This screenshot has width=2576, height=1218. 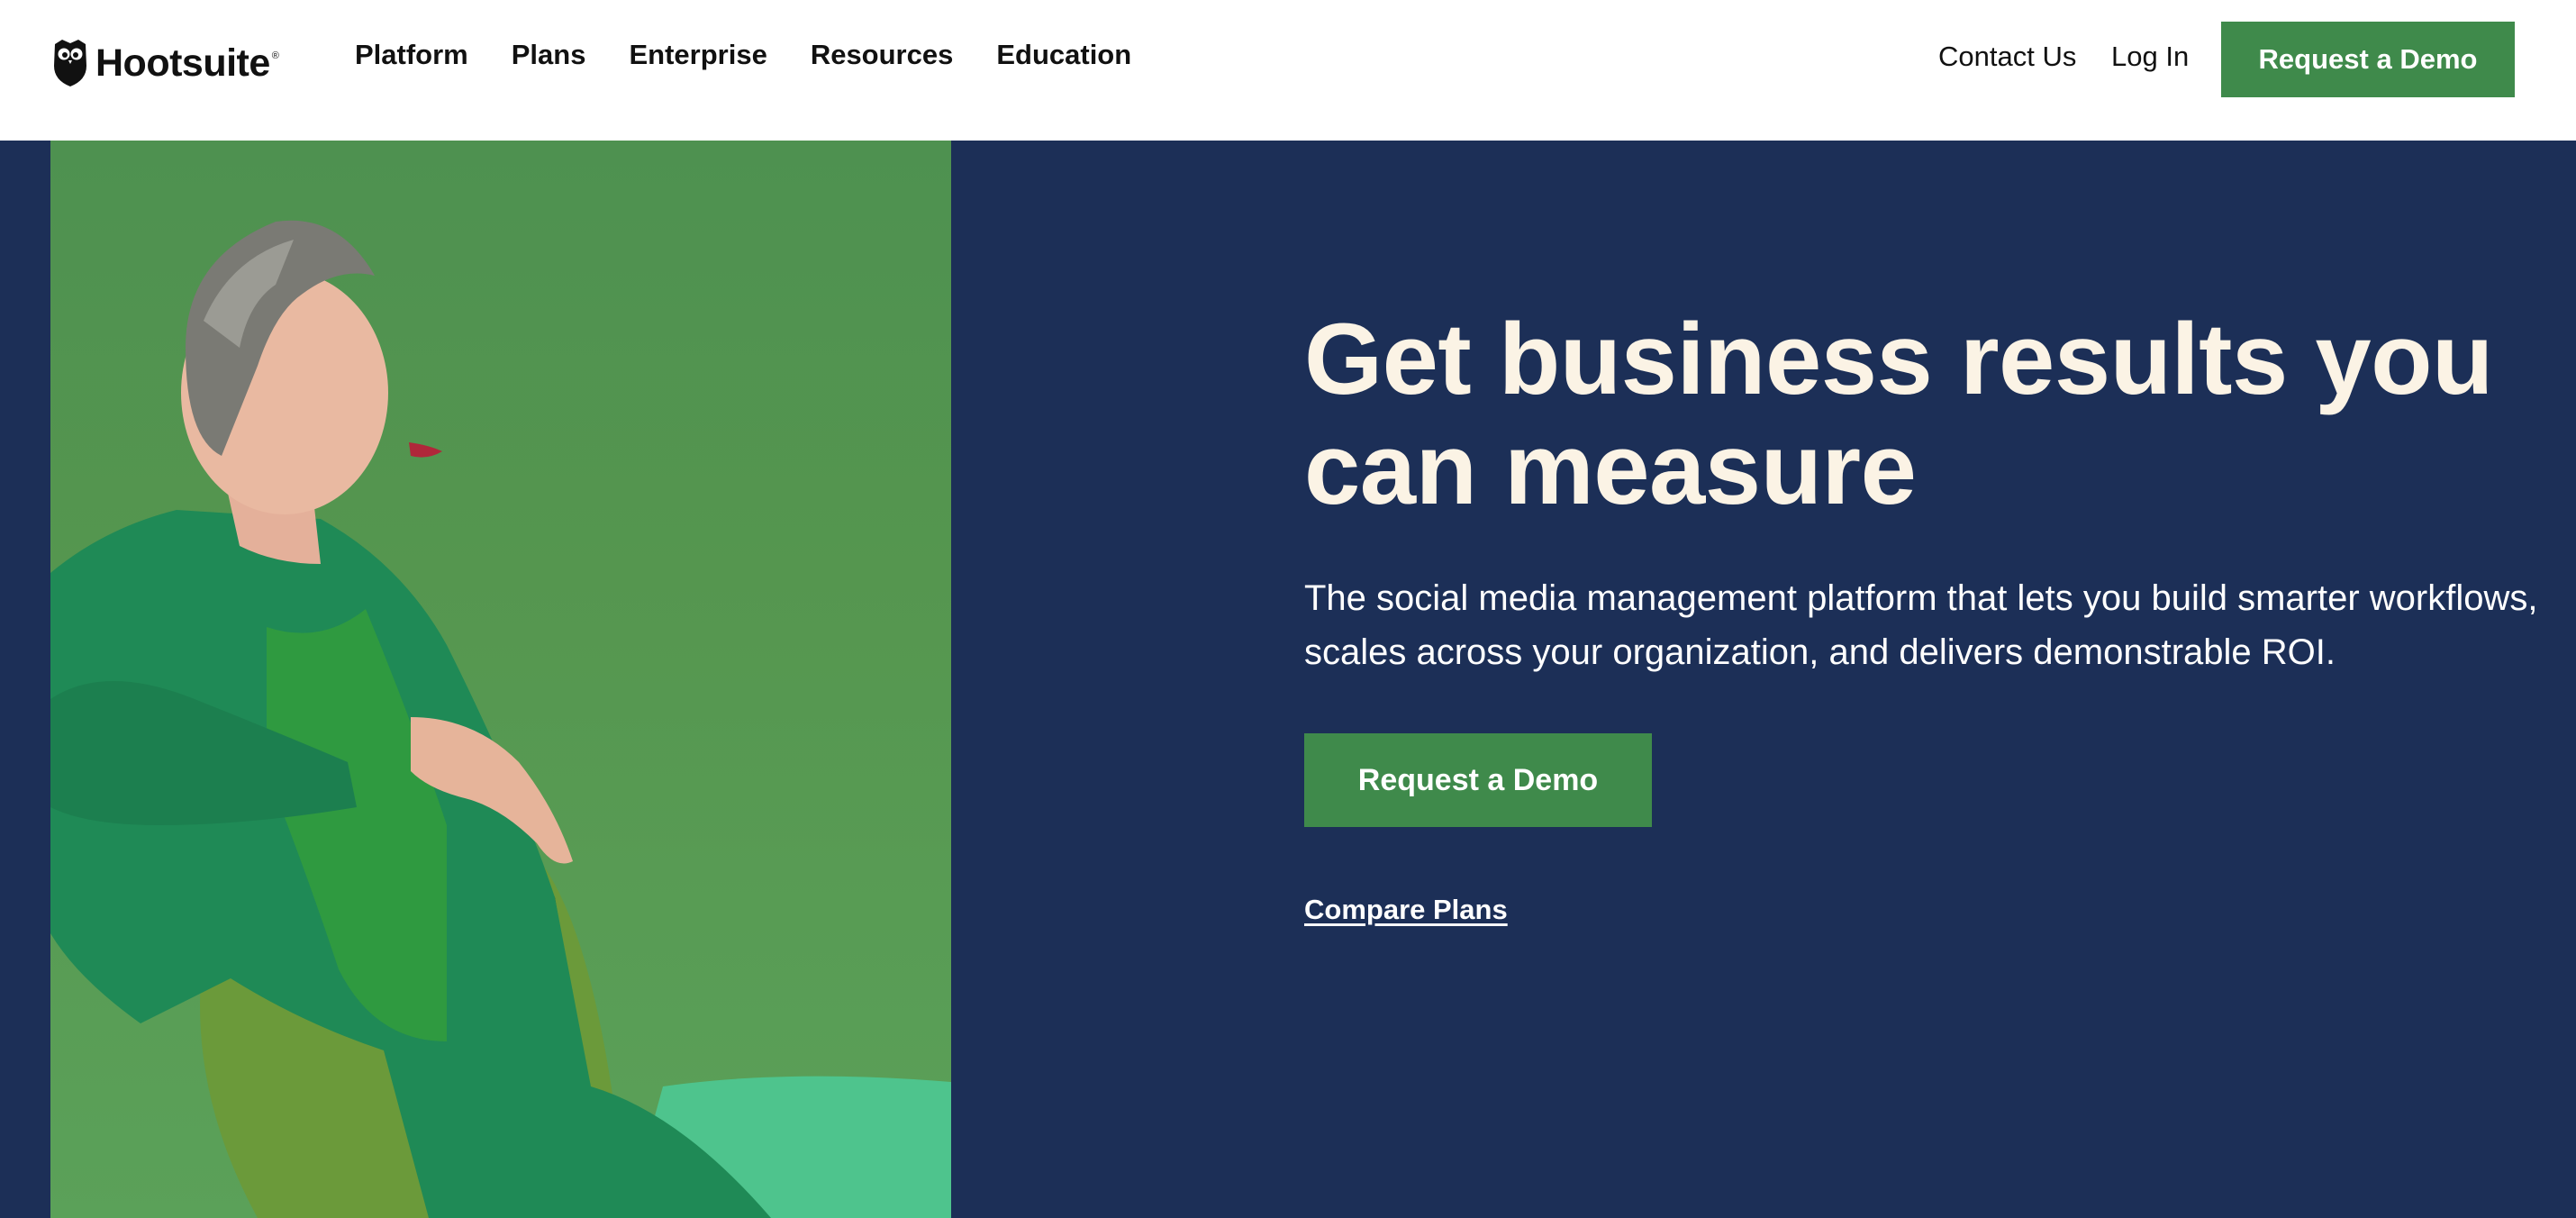 I want to click on owl-logo-icon, so click(x=70, y=63).